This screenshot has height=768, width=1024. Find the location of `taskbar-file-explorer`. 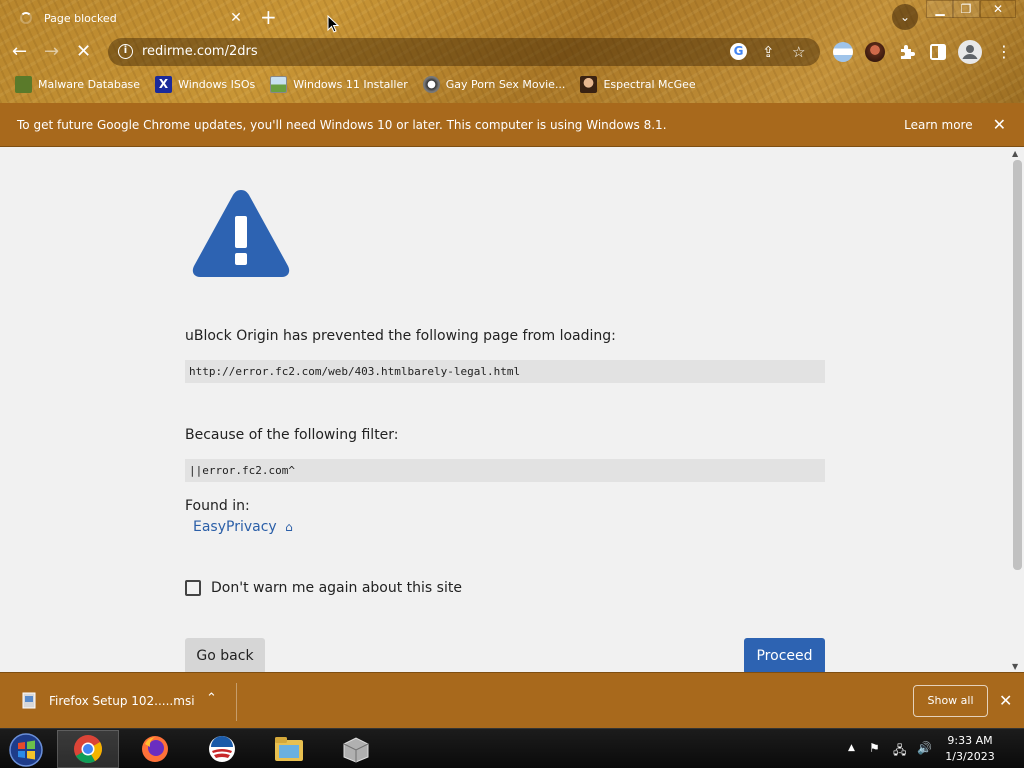

taskbar-file-explorer is located at coordinates (289, 749).